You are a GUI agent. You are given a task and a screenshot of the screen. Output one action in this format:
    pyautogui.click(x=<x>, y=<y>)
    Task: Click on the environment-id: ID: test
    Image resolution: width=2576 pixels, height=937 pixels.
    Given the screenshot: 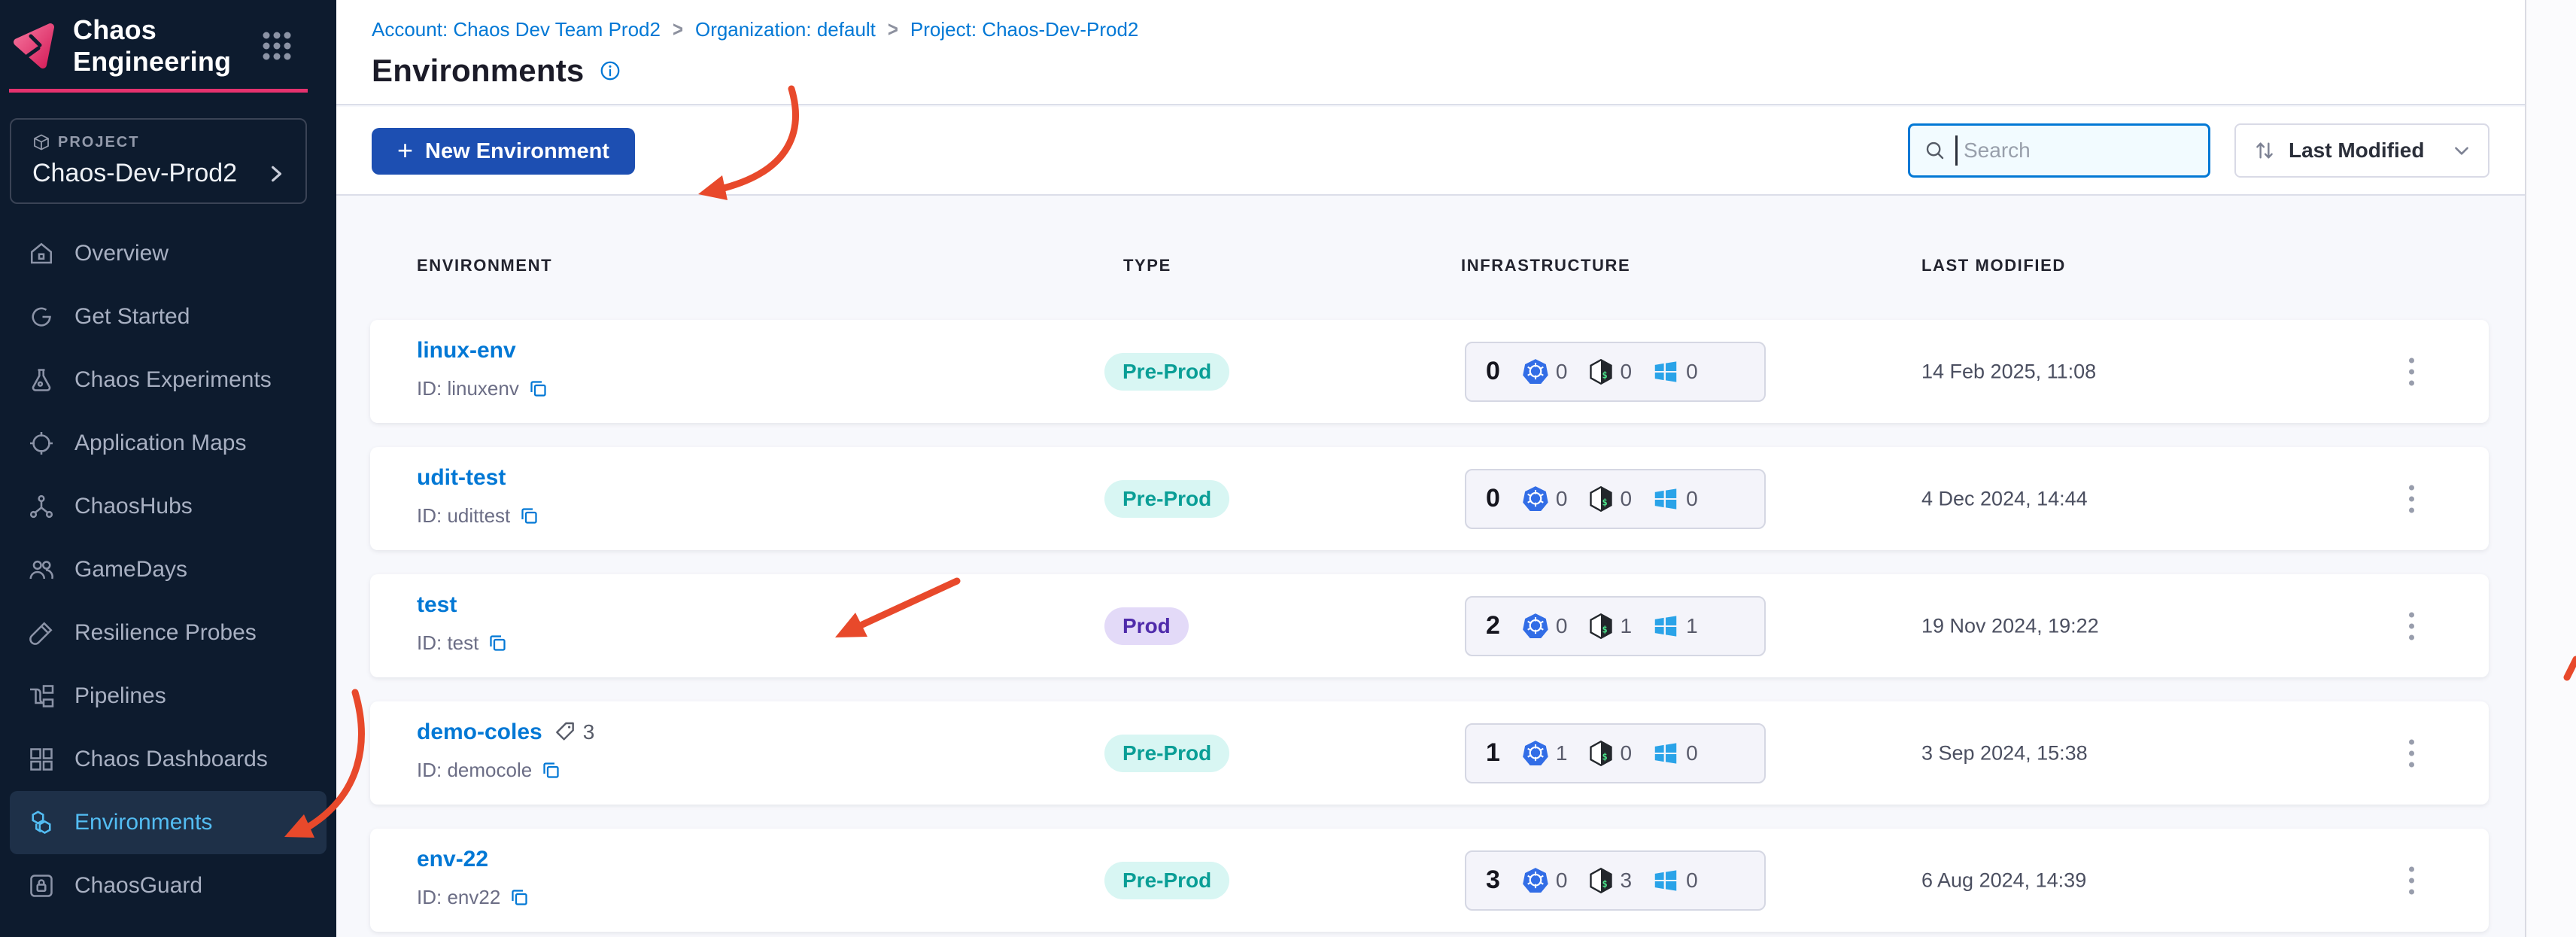 What is the action you would take?
    pyautogui.click(x=448, y=643)
    